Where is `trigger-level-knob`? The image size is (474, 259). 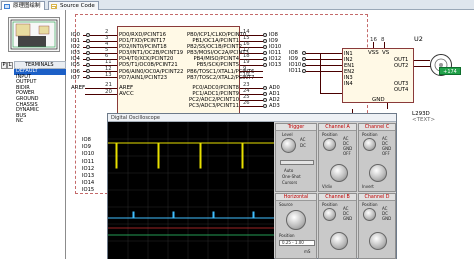 trigger-level-knob is located at coordinates (288, 145).